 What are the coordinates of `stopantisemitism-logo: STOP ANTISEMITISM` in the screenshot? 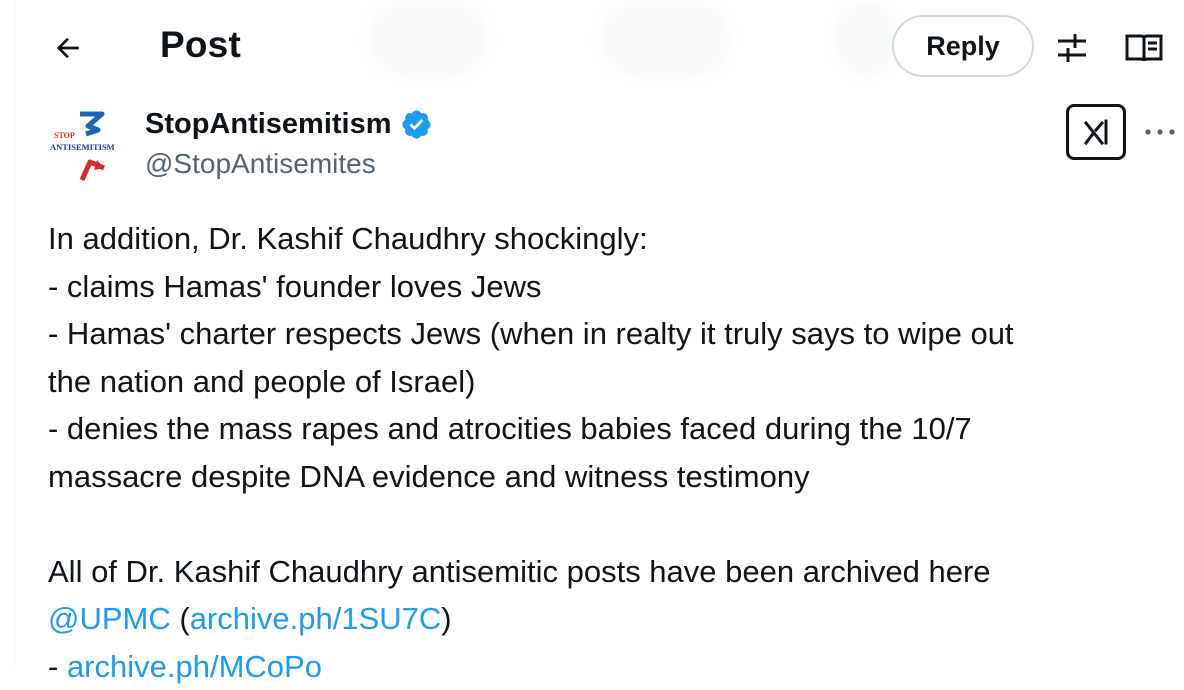 It's located at (84, 150).